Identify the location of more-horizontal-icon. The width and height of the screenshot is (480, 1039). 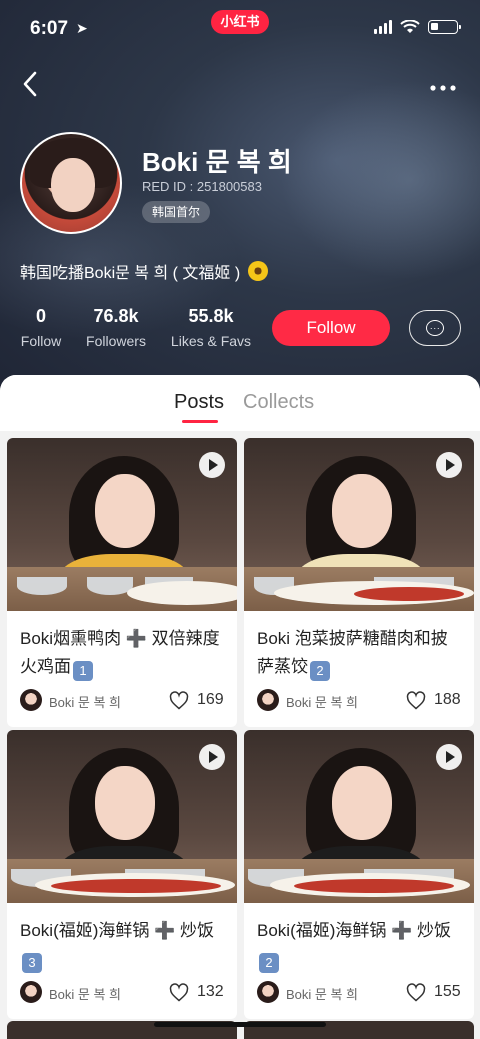
(443, 88).